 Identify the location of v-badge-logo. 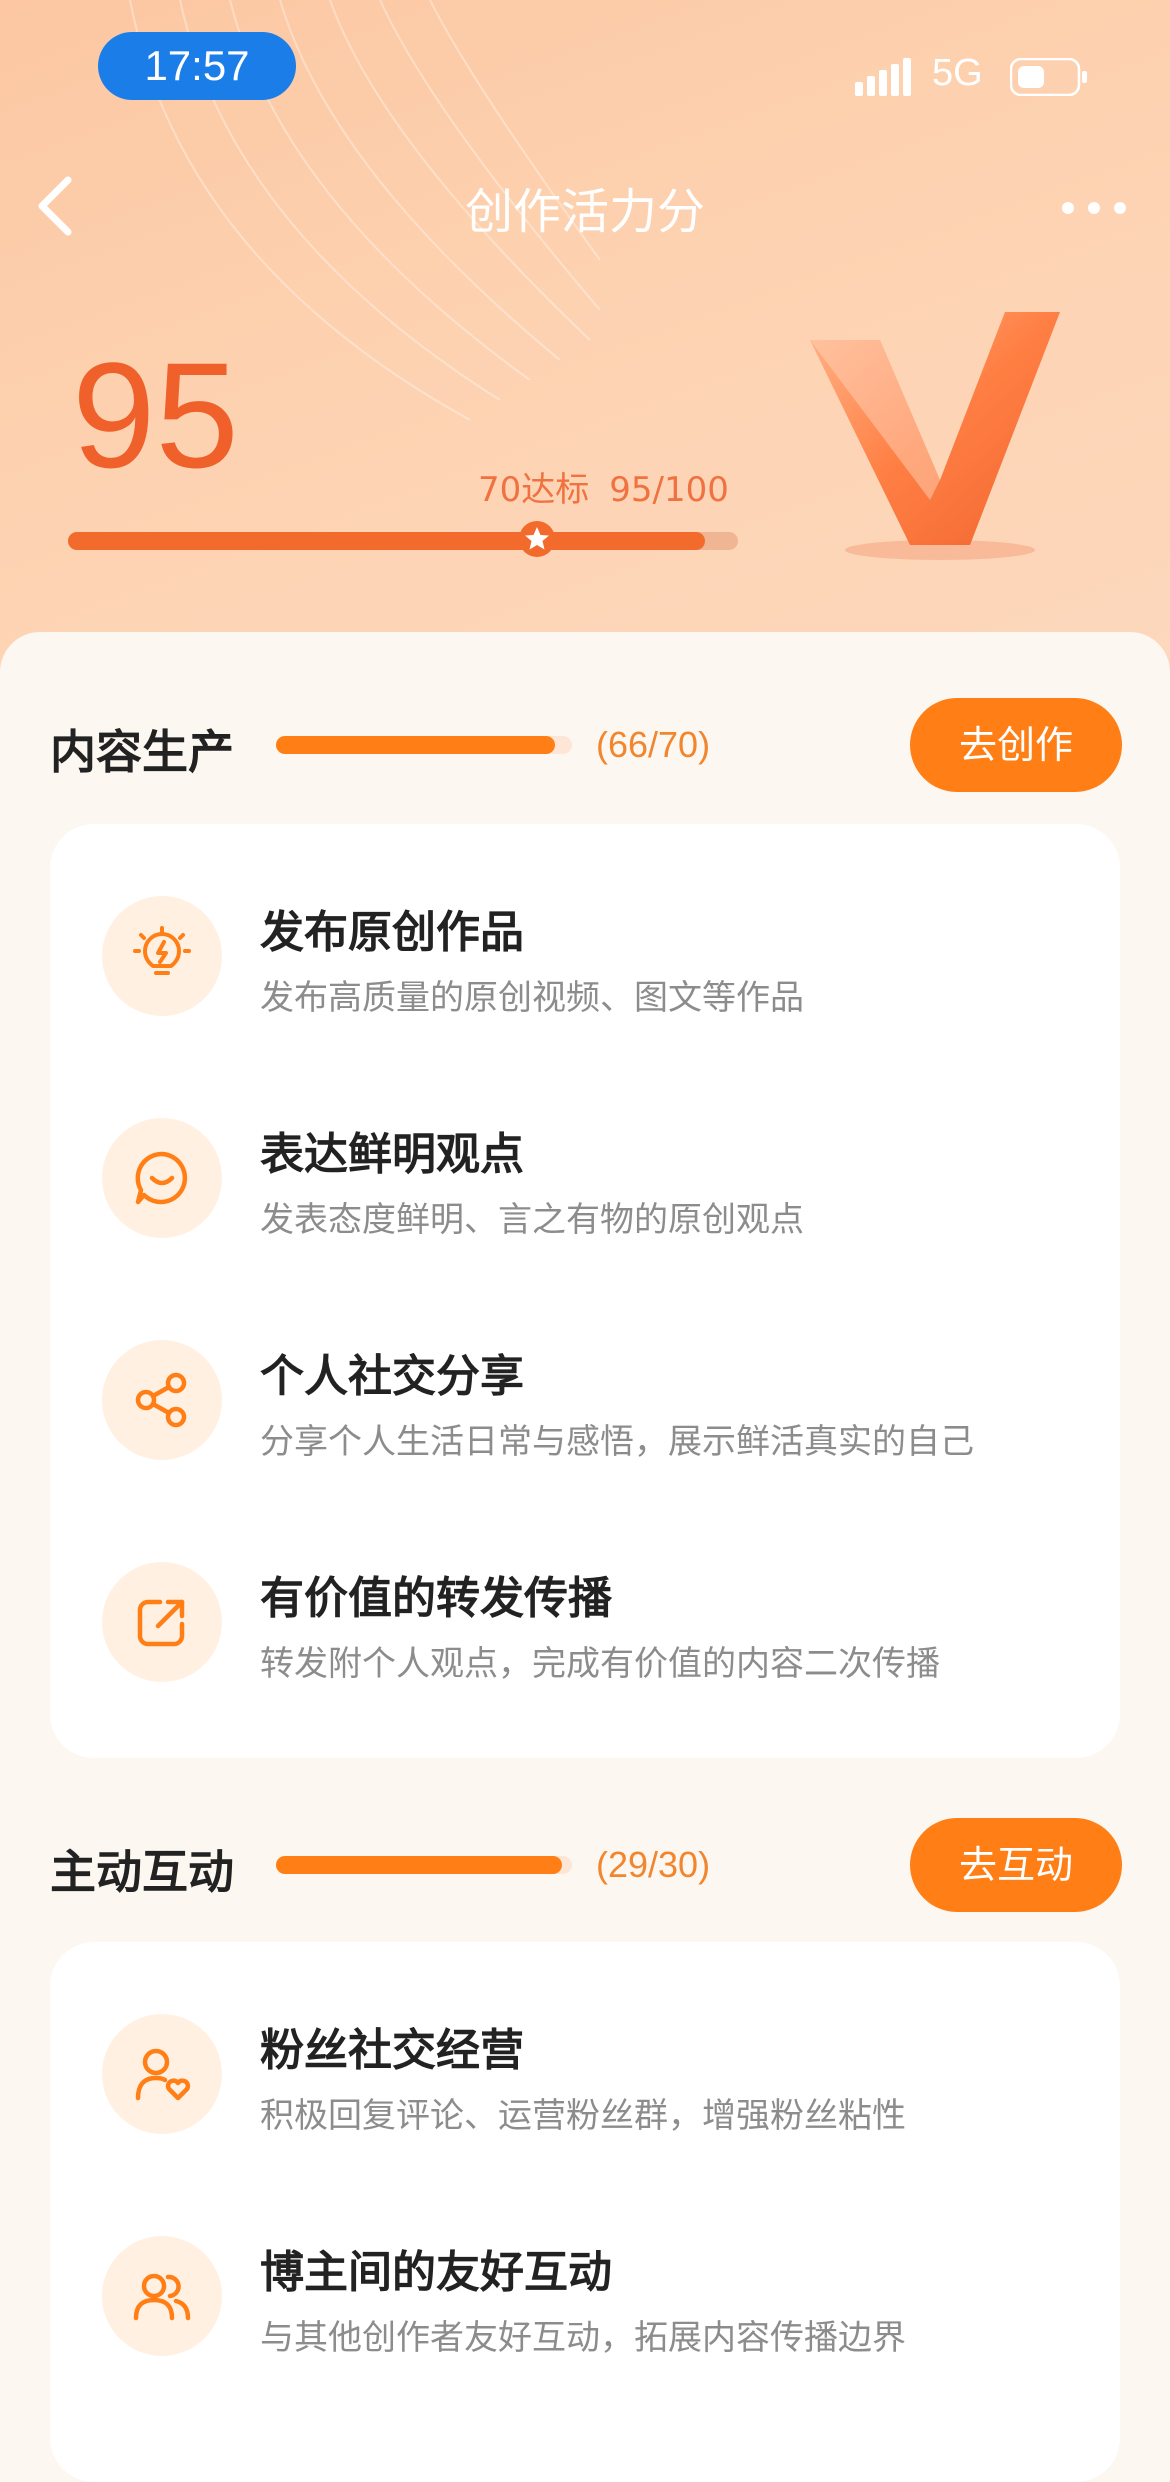
(935, 436).